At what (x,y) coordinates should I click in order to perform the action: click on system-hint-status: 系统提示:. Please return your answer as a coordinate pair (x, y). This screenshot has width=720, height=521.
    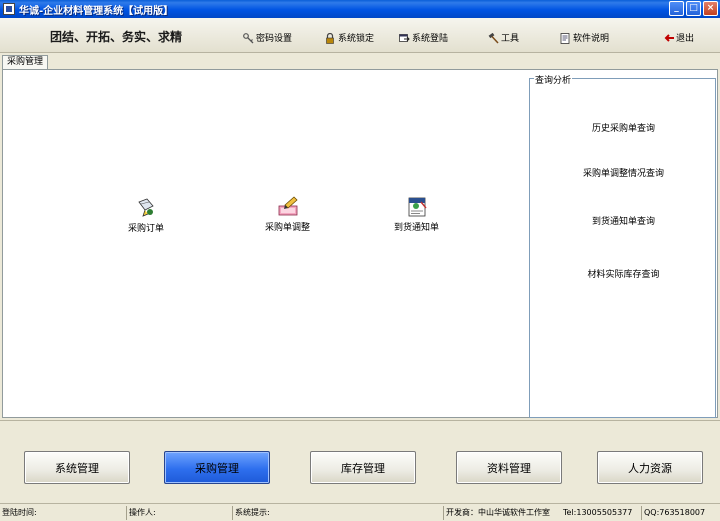
    Looking at the image, I should click on (337, 513).